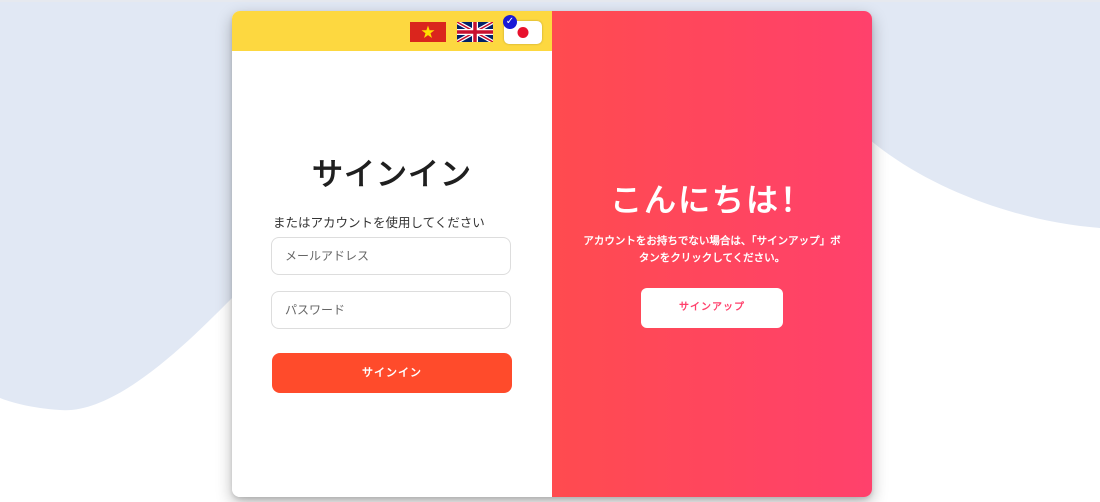  Describe the element at coordinates (712, 249) in the screenshot. I see `welcome-text: アカウントをお持ちでない場合は、「サインアップ」ボタンをクリックしてください。` at that location.